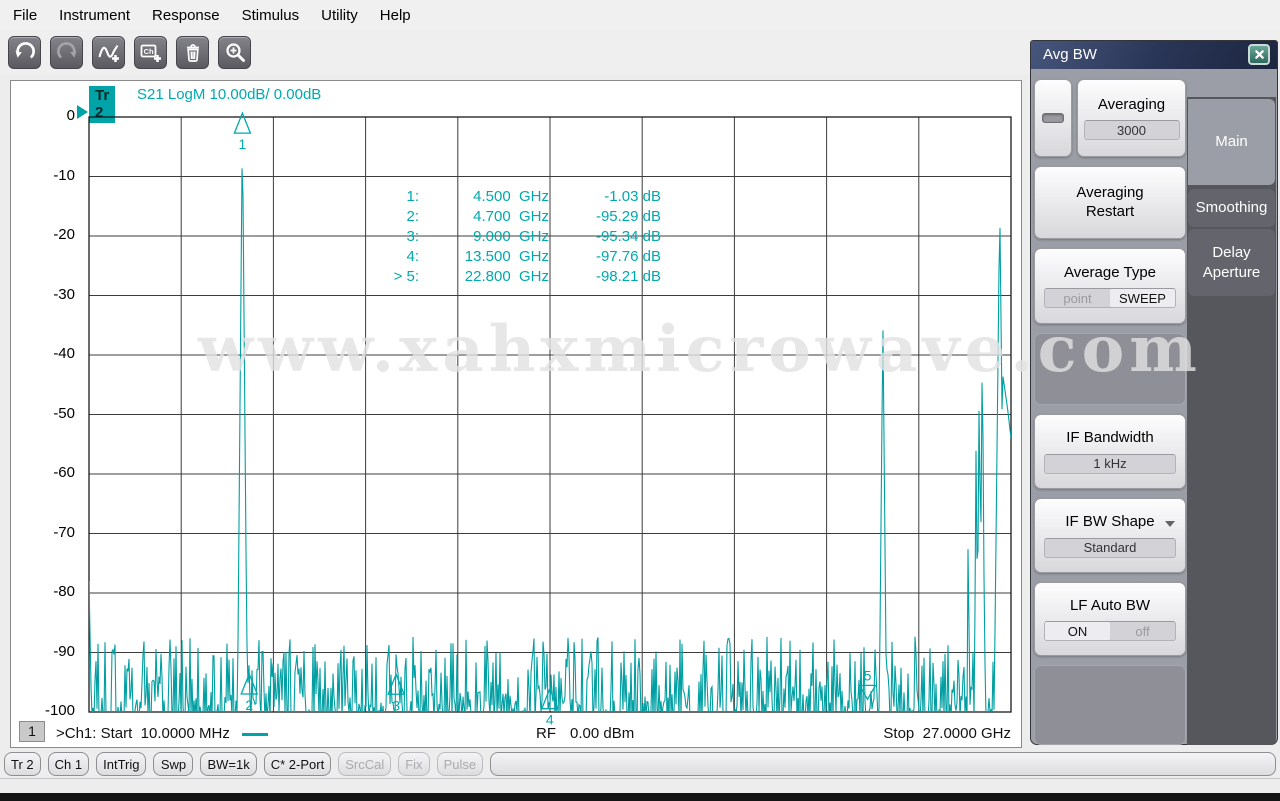 This screenshot has height=801, width=1280. I want to click on if-bandwidth-button: IF Bandwidth 1 kHz, so click(1110, 451).